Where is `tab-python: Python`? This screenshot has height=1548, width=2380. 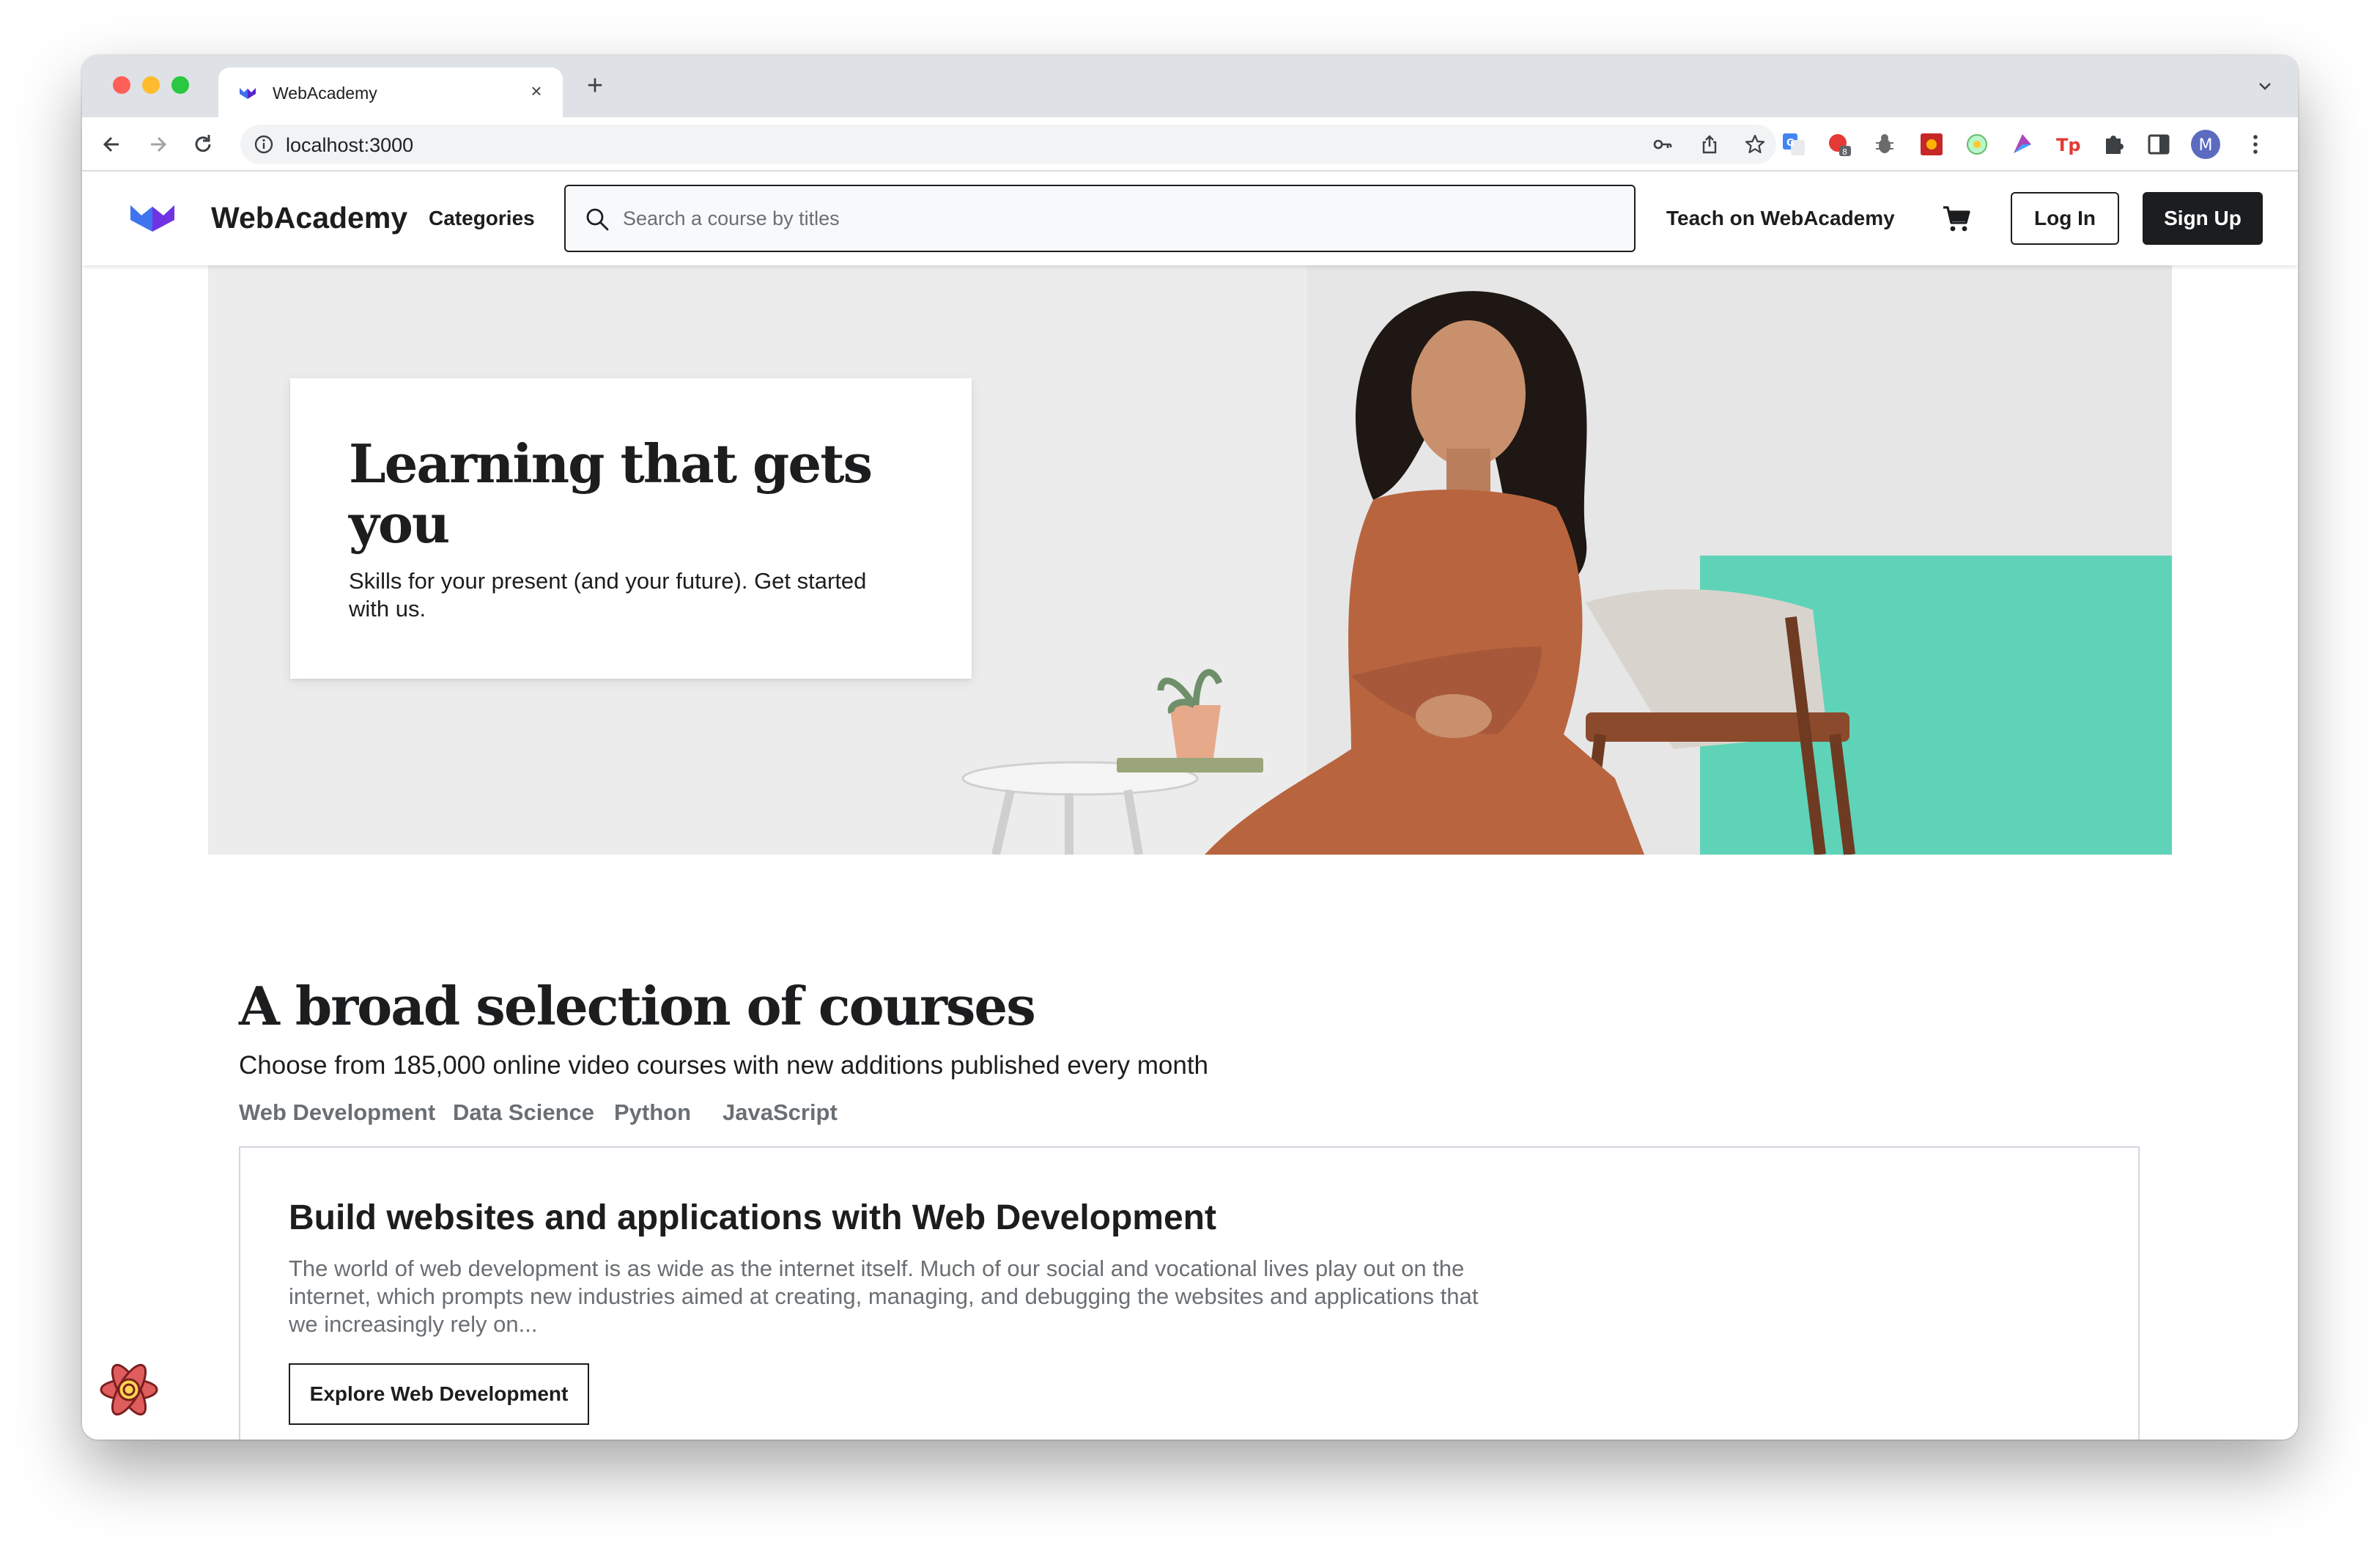 tab-python: Python is located at coordinates (652, 1112).